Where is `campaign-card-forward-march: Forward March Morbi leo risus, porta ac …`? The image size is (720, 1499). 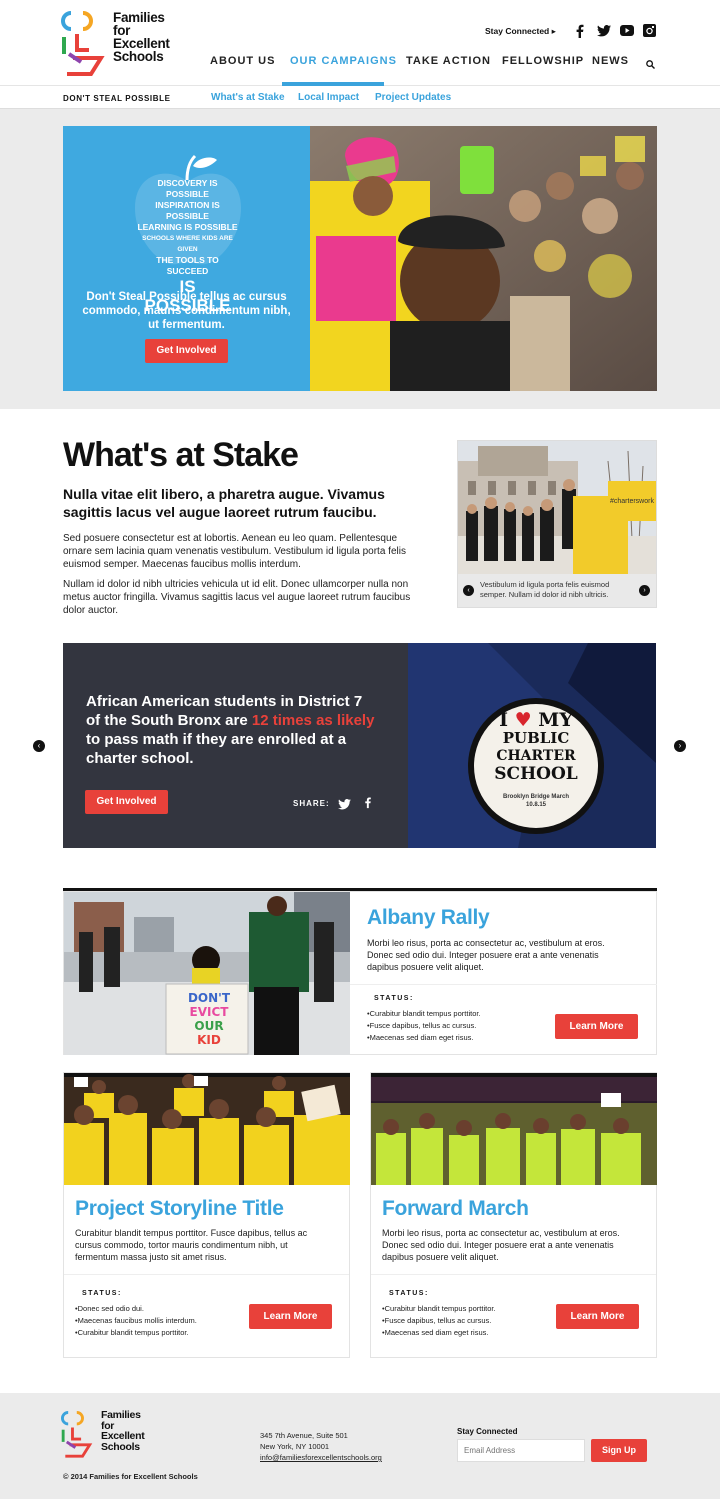
campaign-card-forward-march: Forward March Morbi leo risus, porta ac … is located at coordinates (513, 1215).